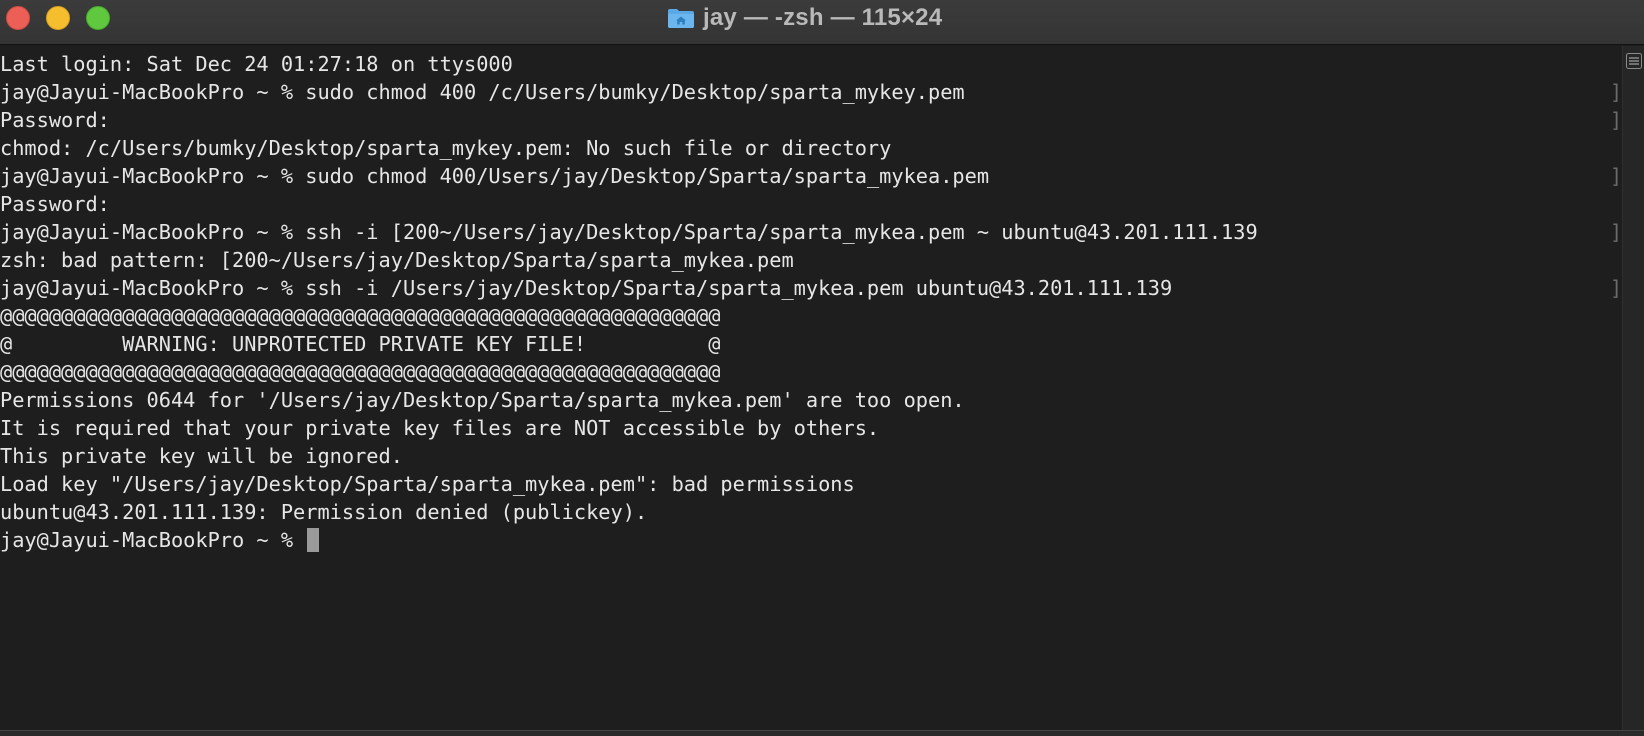  I want to click on terminal-line: This private key will be ignored., so click(201, 456).